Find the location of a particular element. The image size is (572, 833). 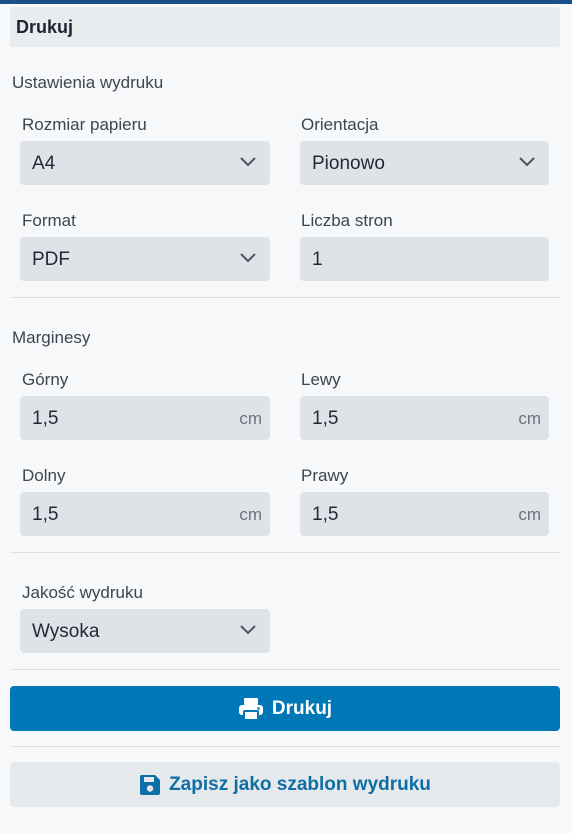

print-button: Drukuj is located at coordinates (285, 708).